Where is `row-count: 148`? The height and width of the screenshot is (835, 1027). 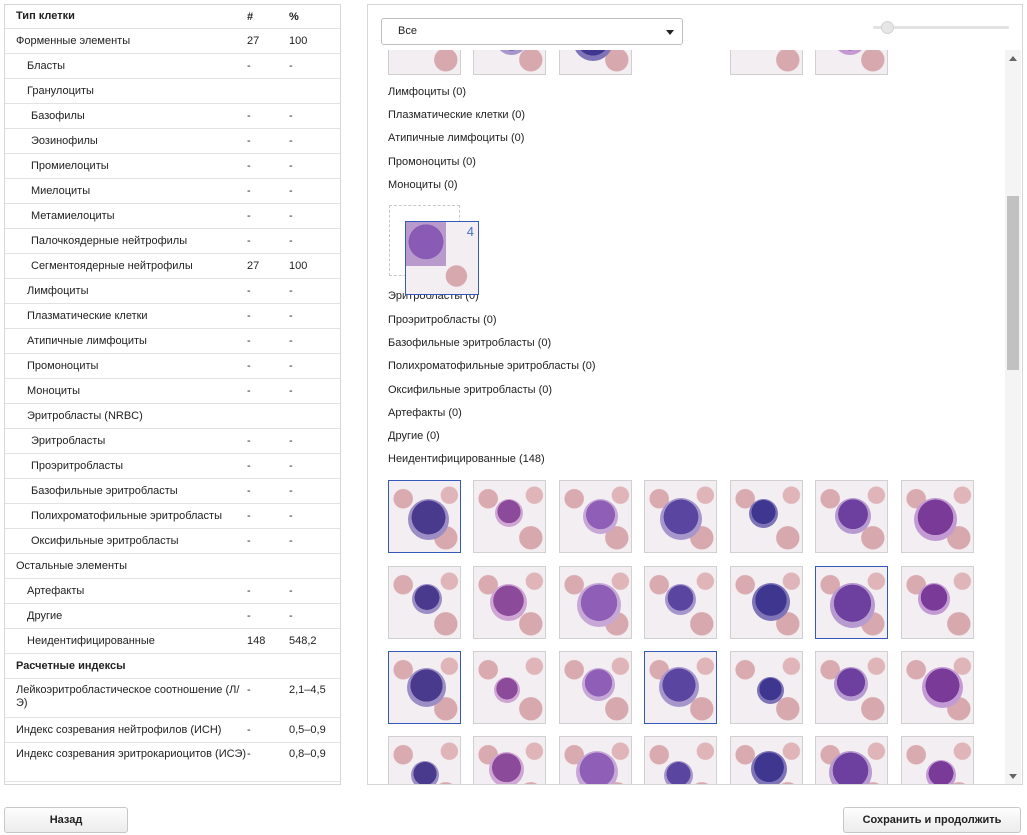
row-count: 148 is located at coordinates (256, 641).